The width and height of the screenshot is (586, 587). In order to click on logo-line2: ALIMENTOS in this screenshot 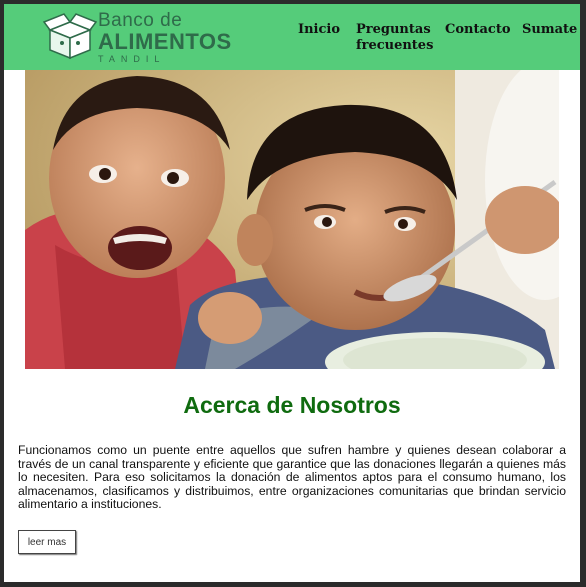, I will do `click(165, 41)`.